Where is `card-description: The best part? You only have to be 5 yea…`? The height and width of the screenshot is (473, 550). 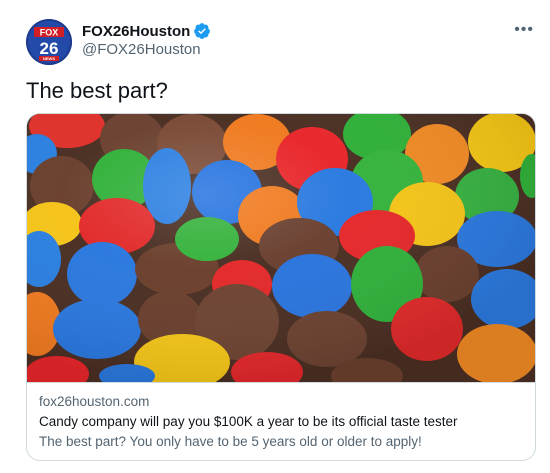 card-description: The best part? You only have to be 5 yea… is located at coordinates (230, 441).